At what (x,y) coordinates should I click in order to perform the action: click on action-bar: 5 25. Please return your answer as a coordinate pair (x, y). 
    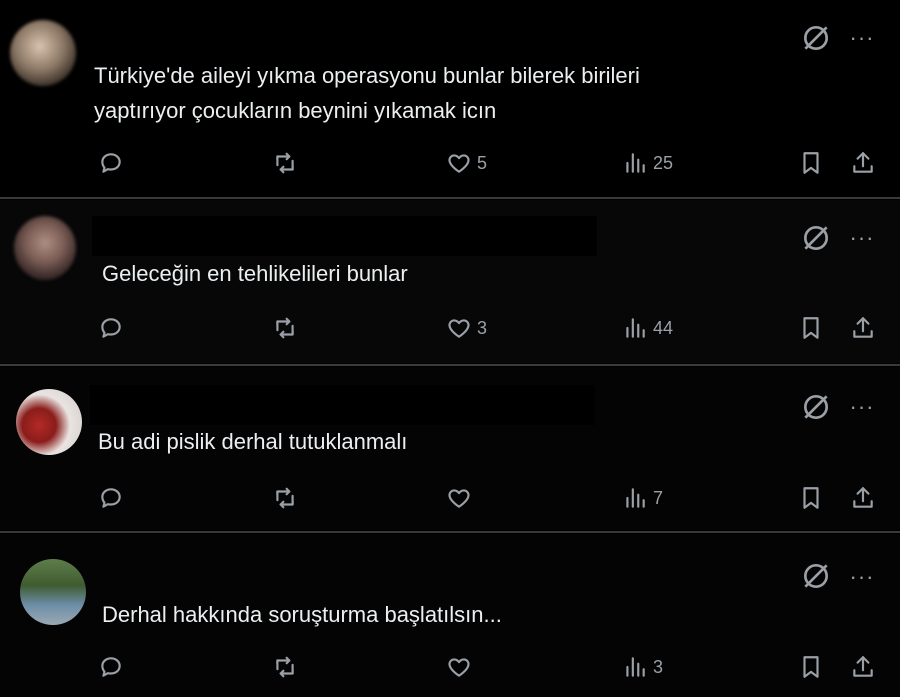
    Looking at the image, I should click on (450, 163).